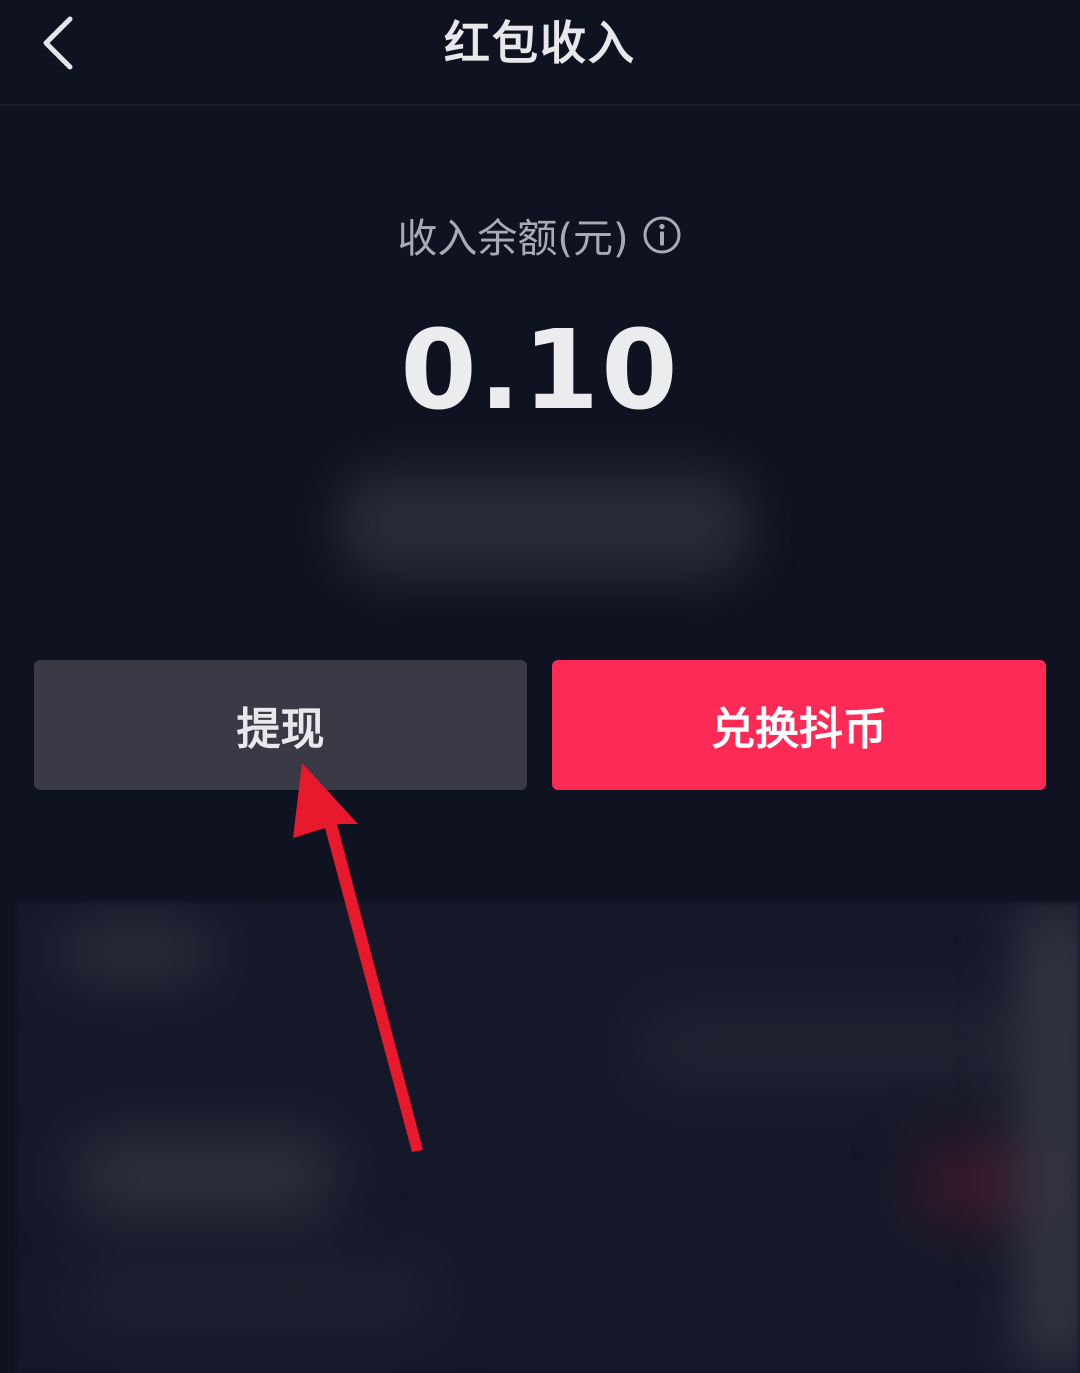 The width and height of the screenshot is (1080, 1373). Describe the element at coordinates (799, 725) in the screenshot. I see `exchange-coins-button: 兑换抖币` at that location.